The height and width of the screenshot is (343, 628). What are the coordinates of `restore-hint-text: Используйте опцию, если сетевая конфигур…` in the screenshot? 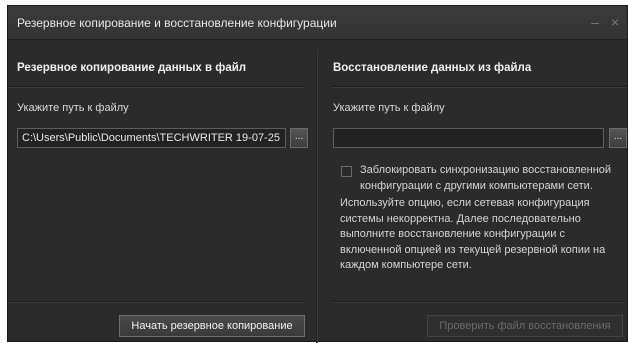 It's located at (473, 234).